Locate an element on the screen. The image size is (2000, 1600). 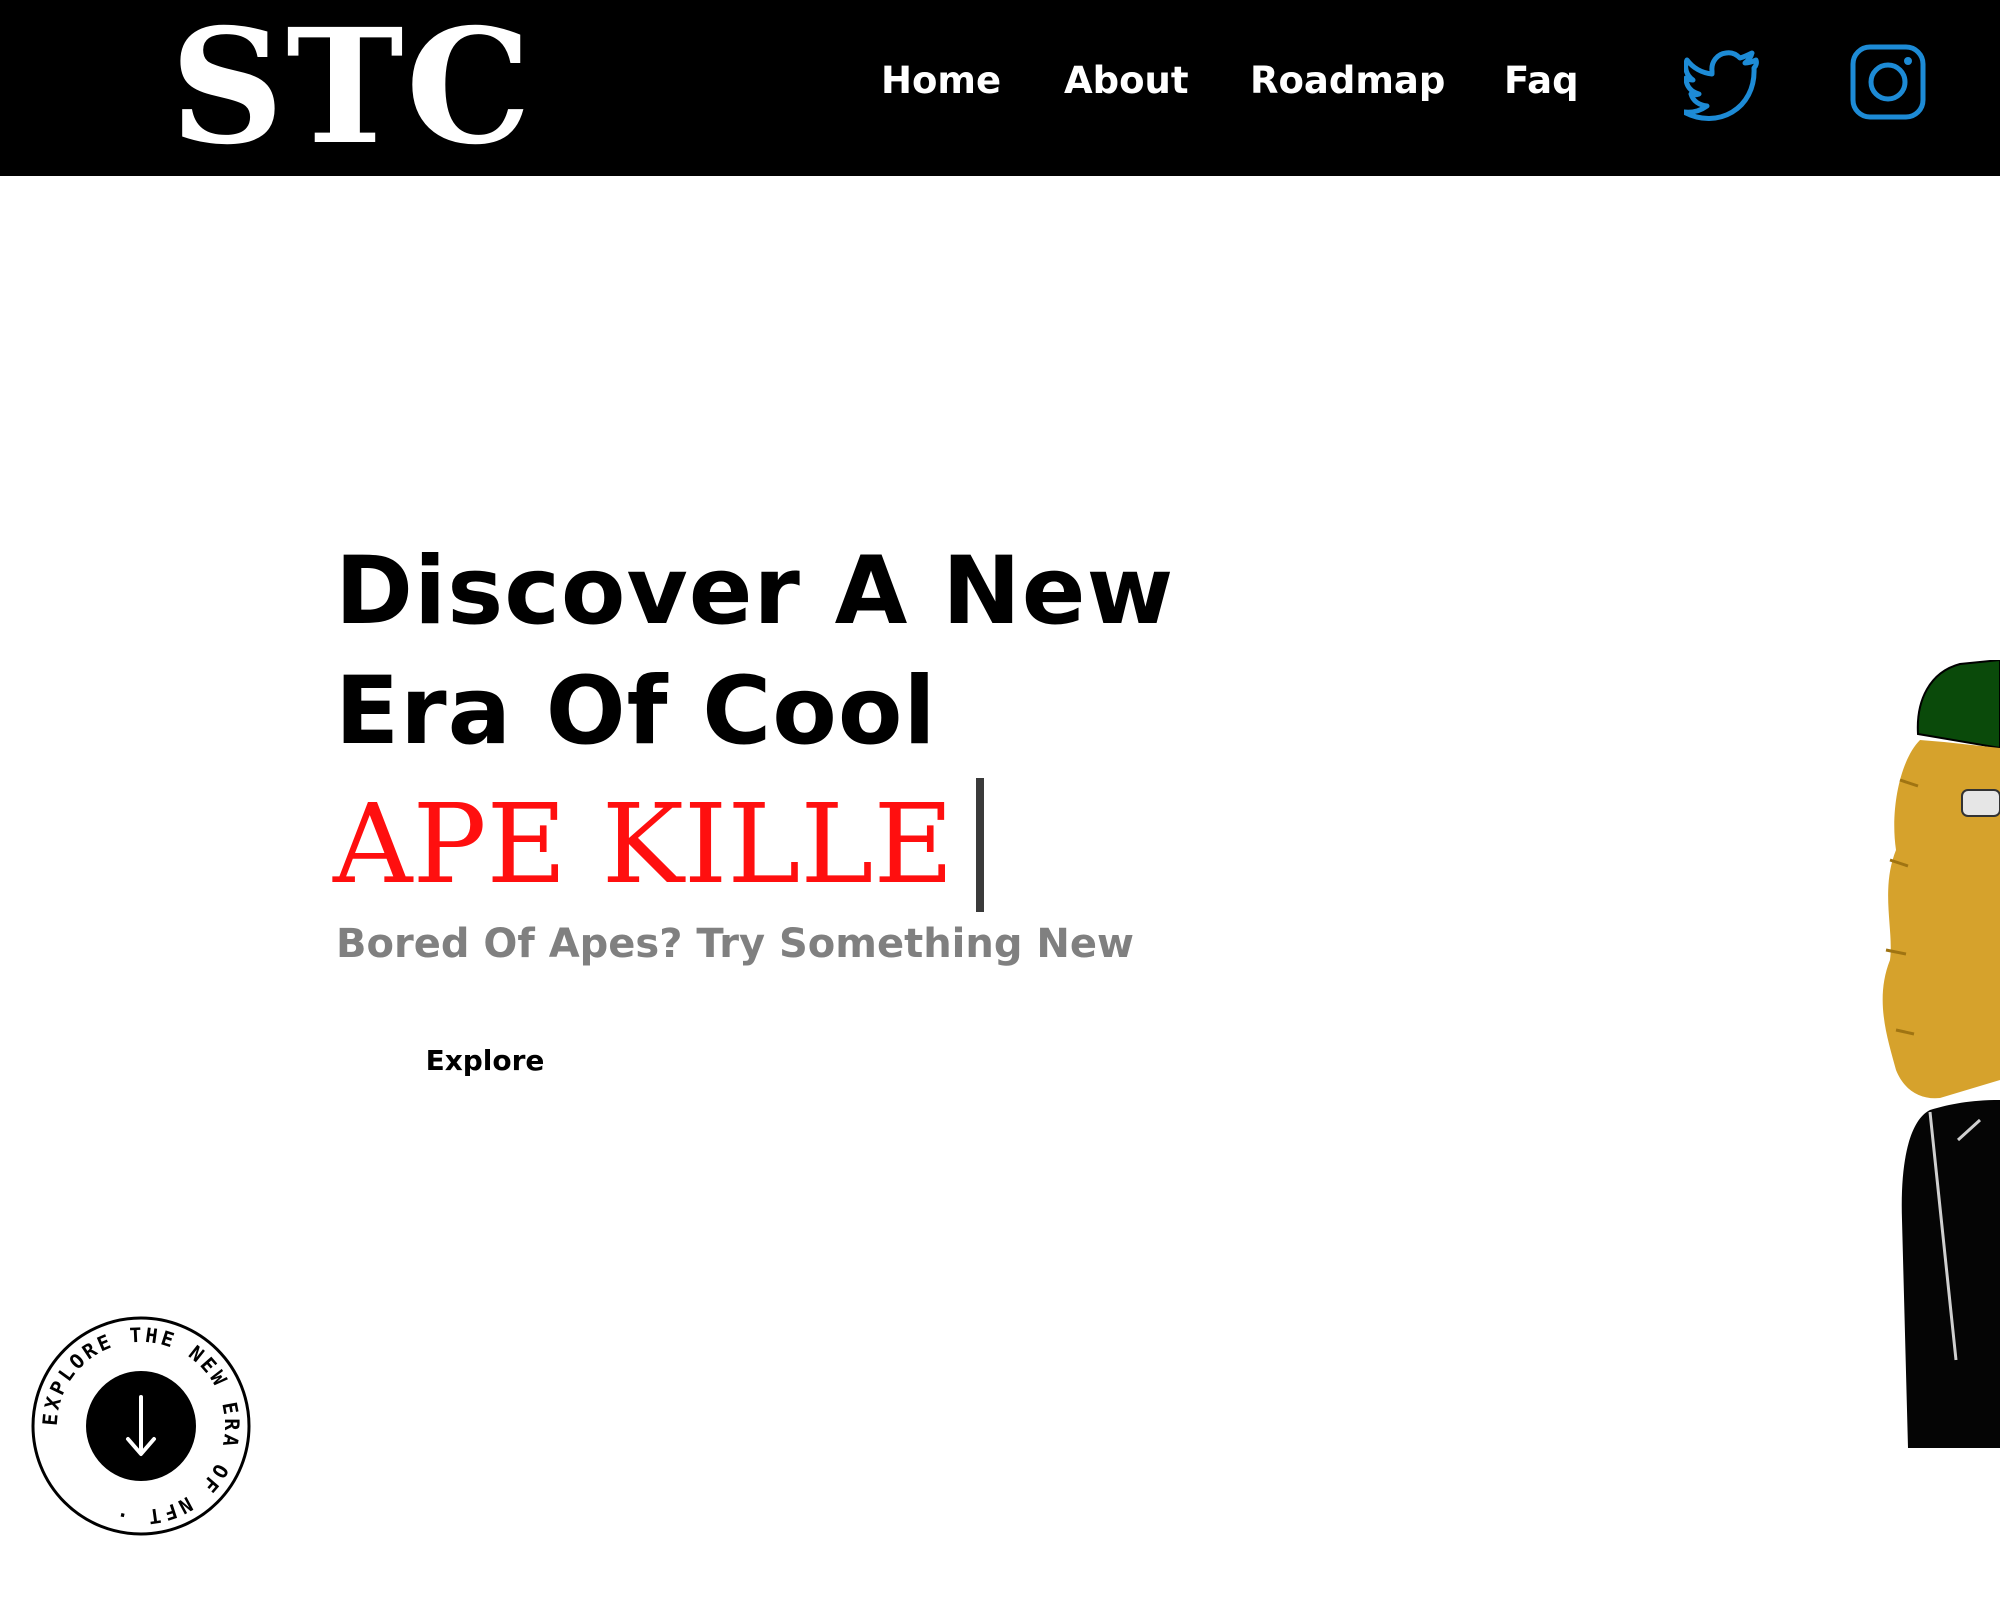
site-logo: STC is located at coordinates (351, 88).